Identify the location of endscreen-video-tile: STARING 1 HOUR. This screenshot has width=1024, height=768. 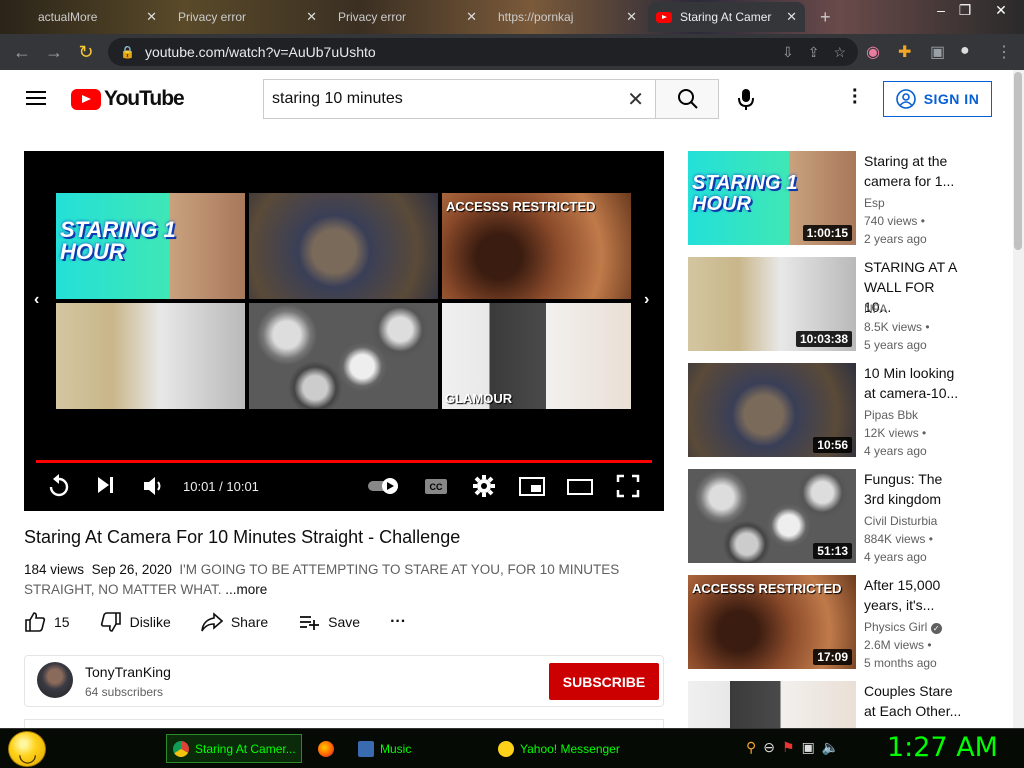
(150, 246).